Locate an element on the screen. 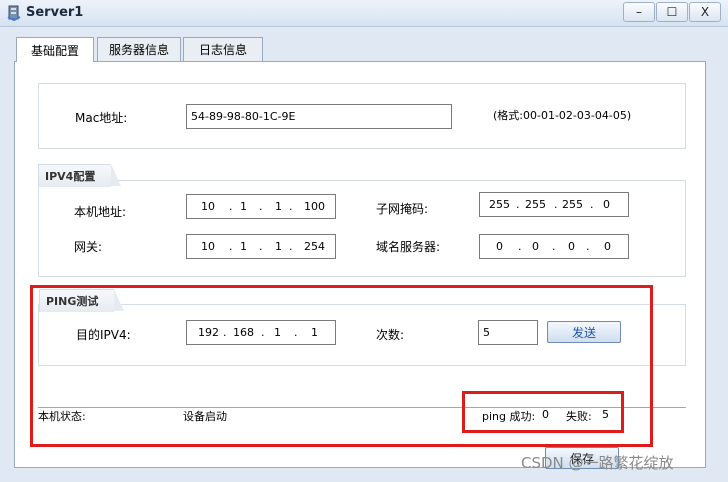  local-ip-label: 本机地址: is located at coordinates (100, 212).